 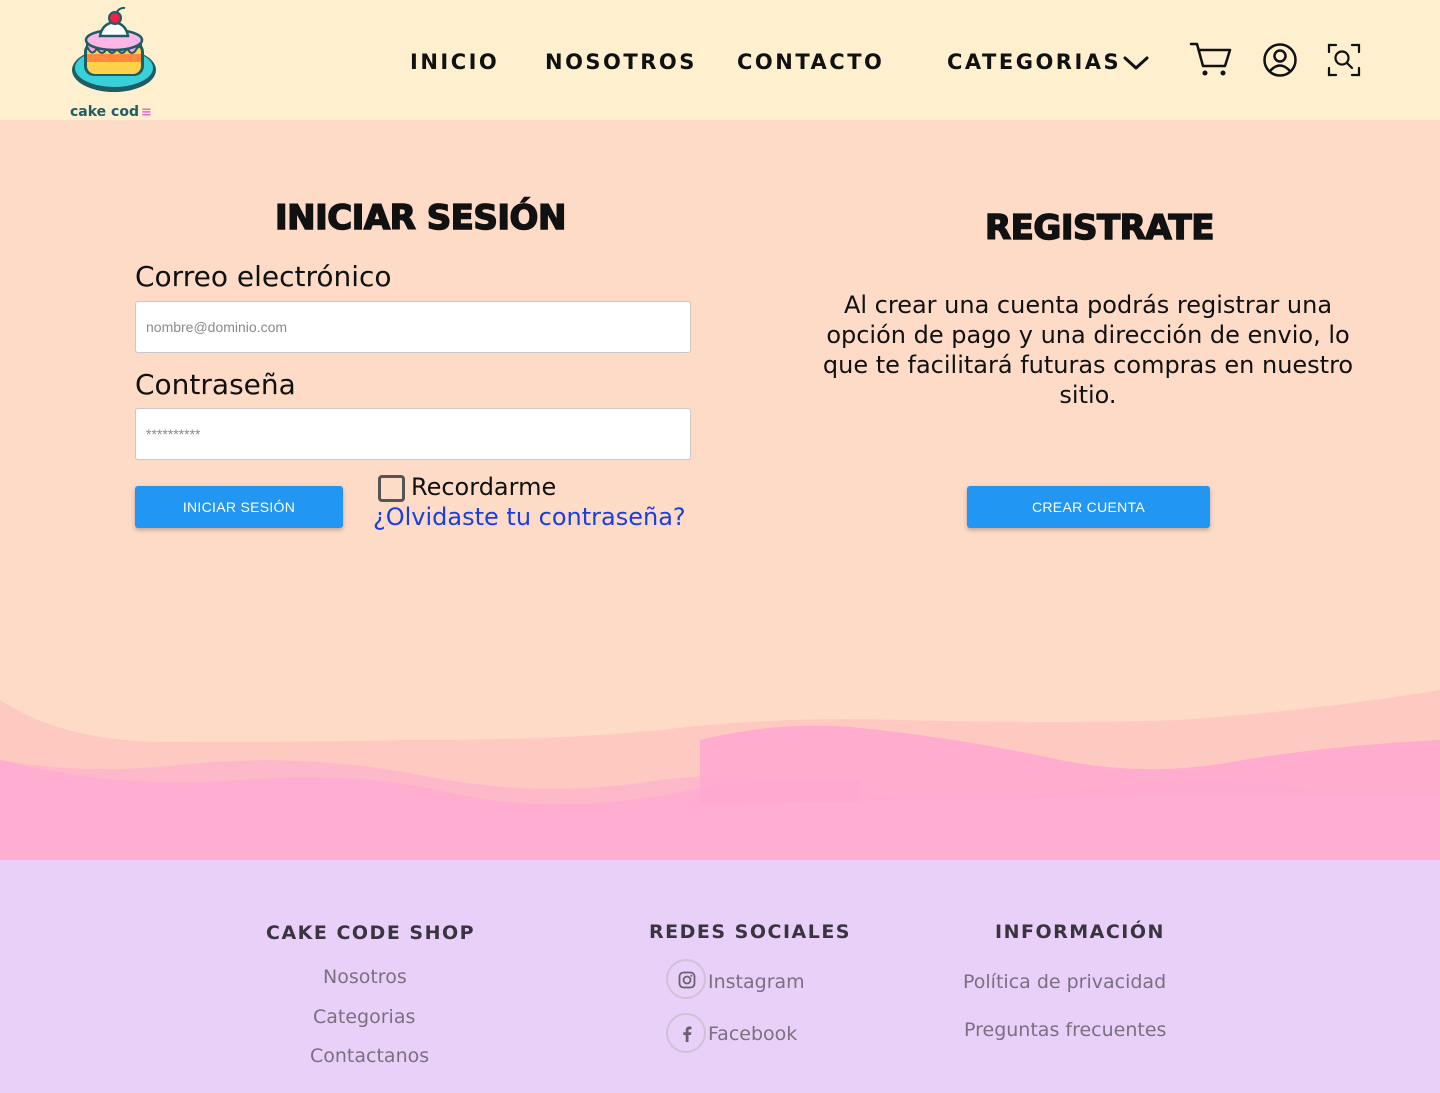 I want to click on footer-link-categorias: Categorias, so click(x=364, y=1017).